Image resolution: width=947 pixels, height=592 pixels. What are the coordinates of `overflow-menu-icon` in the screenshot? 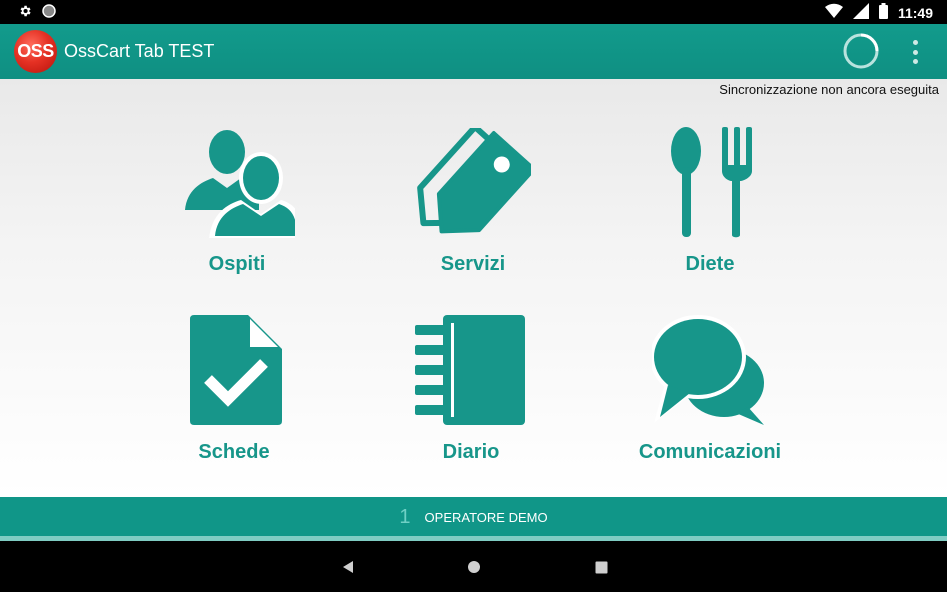 It's located at (915, 52).